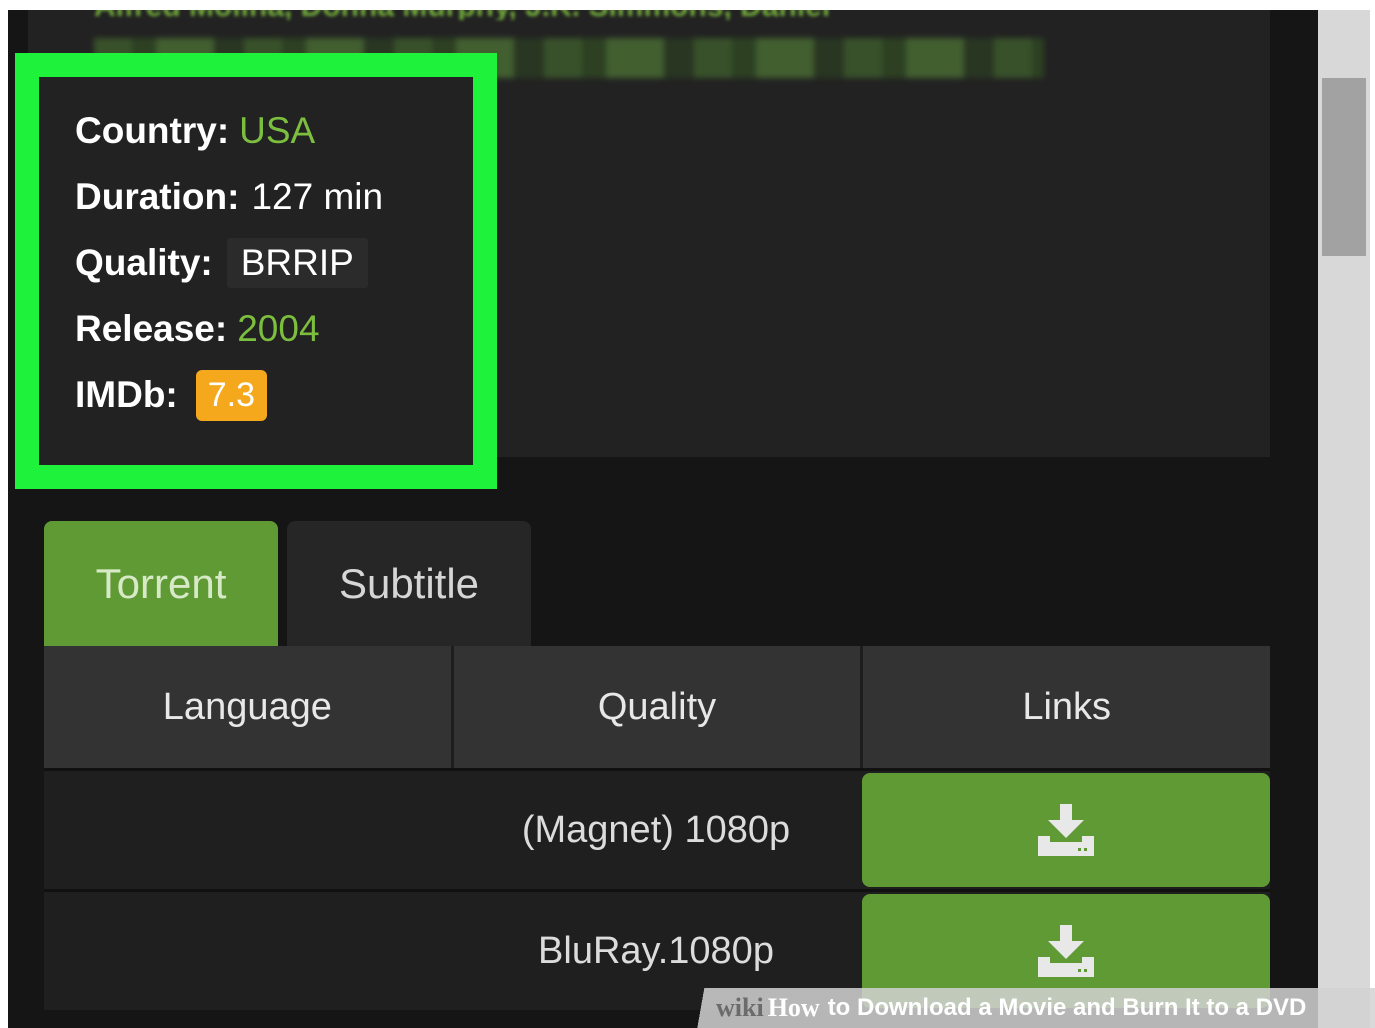 This screenshot has width=1375, height=1028. I want to click on release-row: Release: 2004, so click(229, 329).